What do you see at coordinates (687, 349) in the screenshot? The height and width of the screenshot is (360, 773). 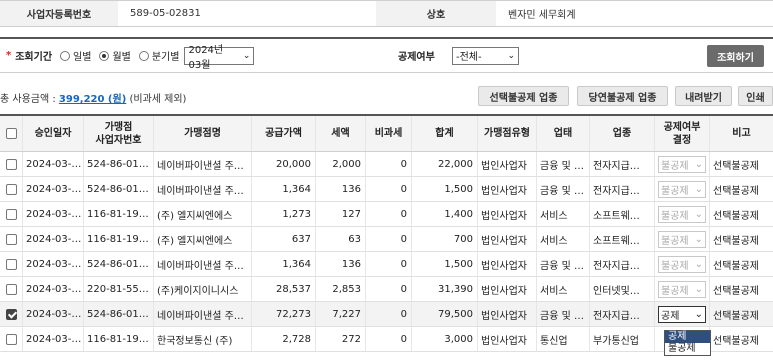 I see `dropdown-option-nondeduct: 불공제` at bounding box center [687, 349].